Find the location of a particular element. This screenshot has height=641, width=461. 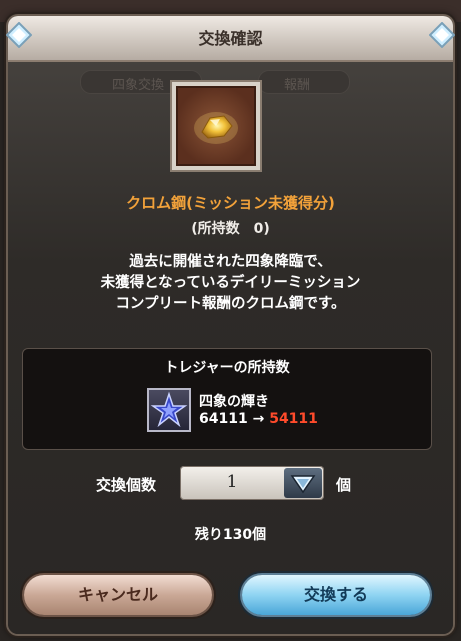

chrome-steel-icon is located at coordinates (216, 128).